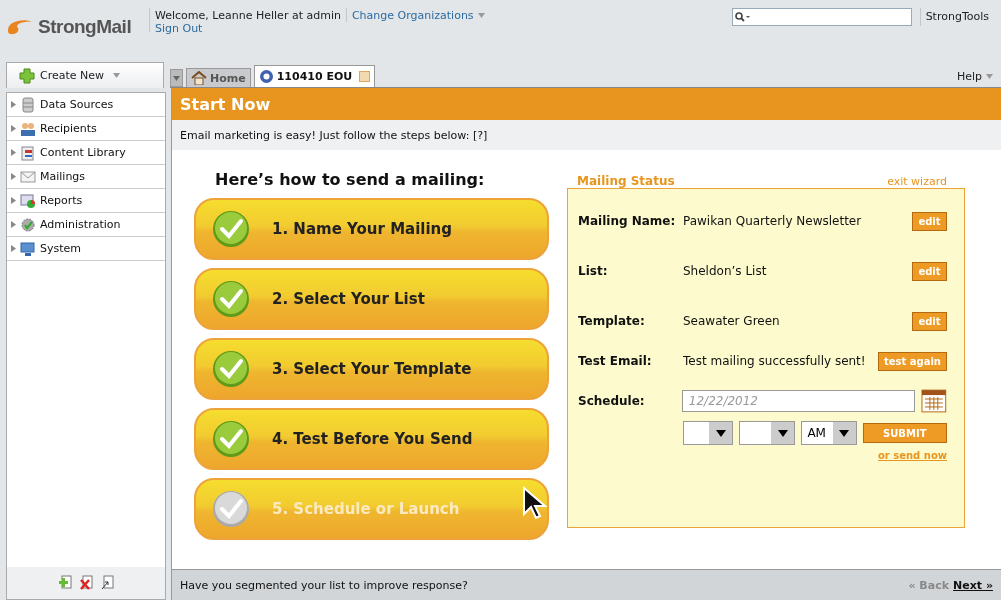 The image size is (1001, 600). I want to click on monitor-icon, so click(28, 248).